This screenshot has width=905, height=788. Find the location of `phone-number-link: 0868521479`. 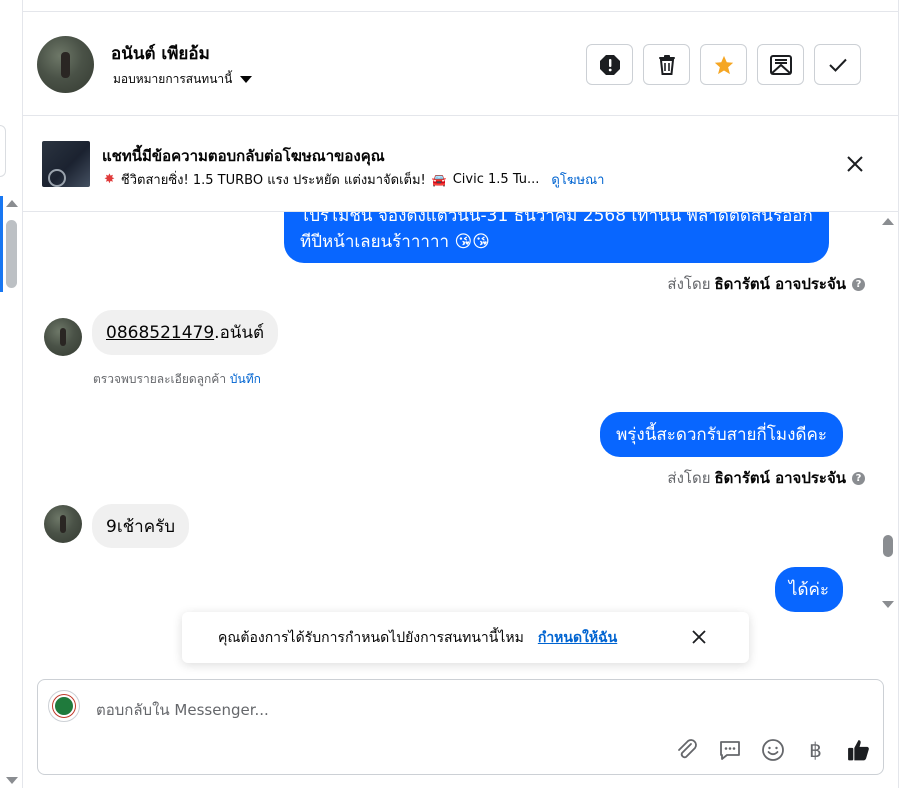

phone-number-link: 0868521479 is located at coordinates (160, 333).